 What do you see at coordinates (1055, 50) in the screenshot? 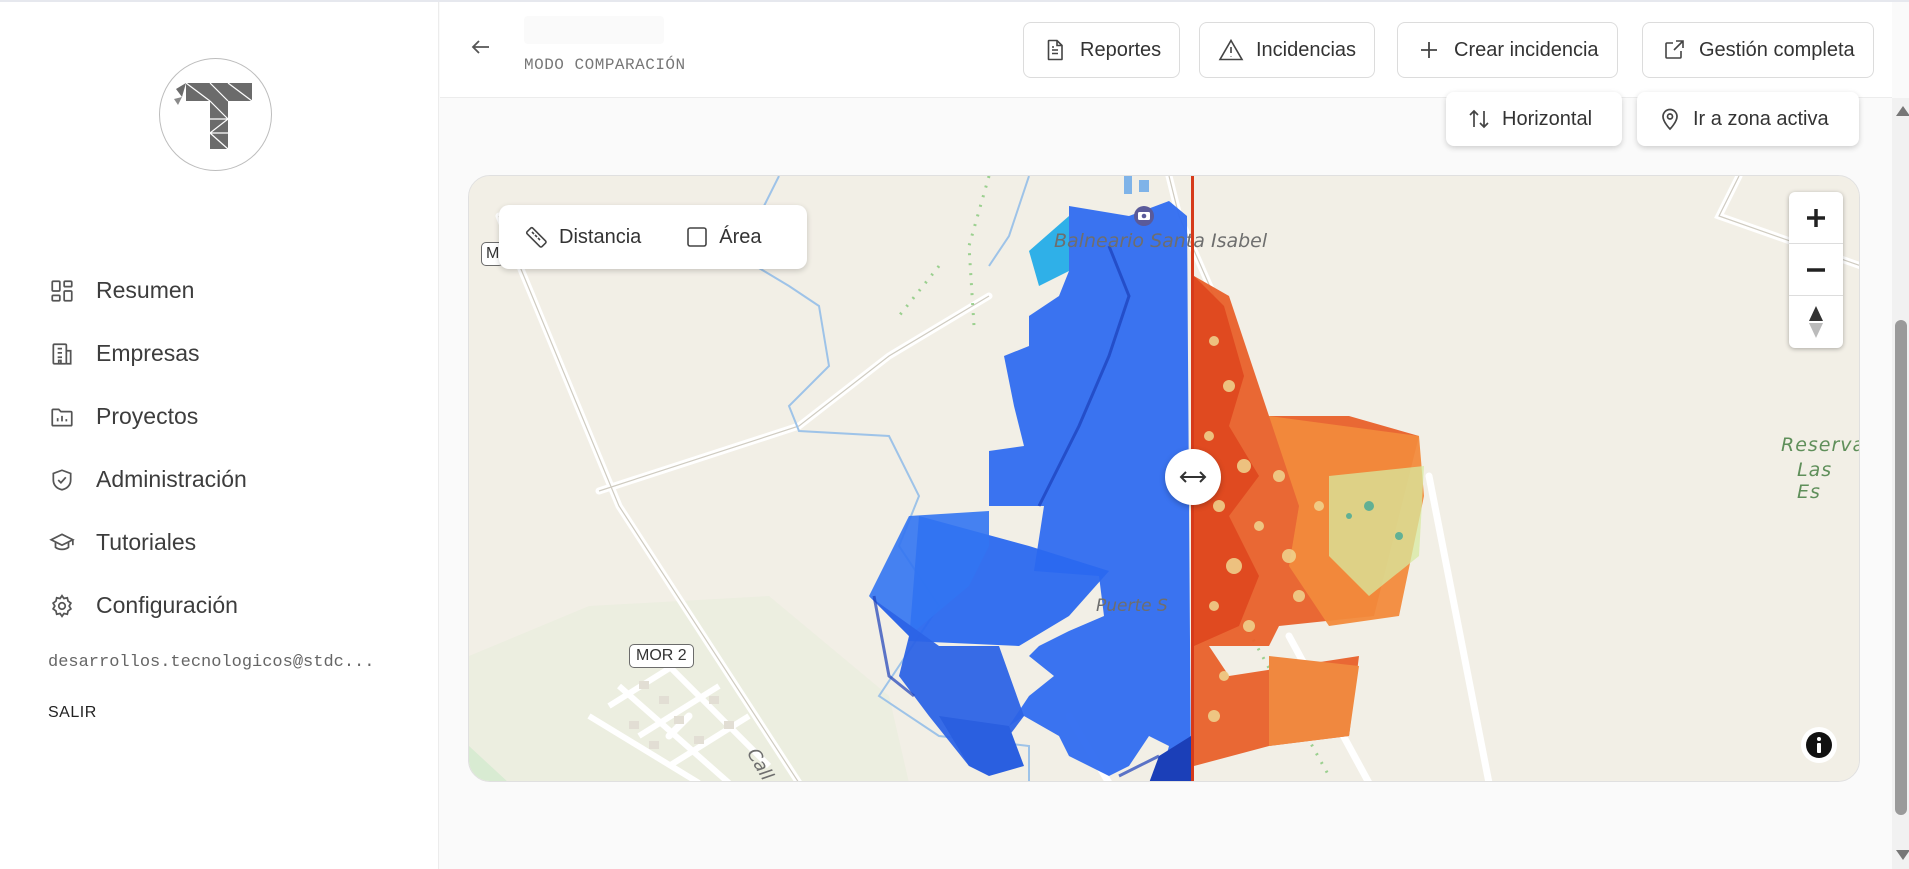
I see `file-text-icon` at bounding box center [1055, 50].